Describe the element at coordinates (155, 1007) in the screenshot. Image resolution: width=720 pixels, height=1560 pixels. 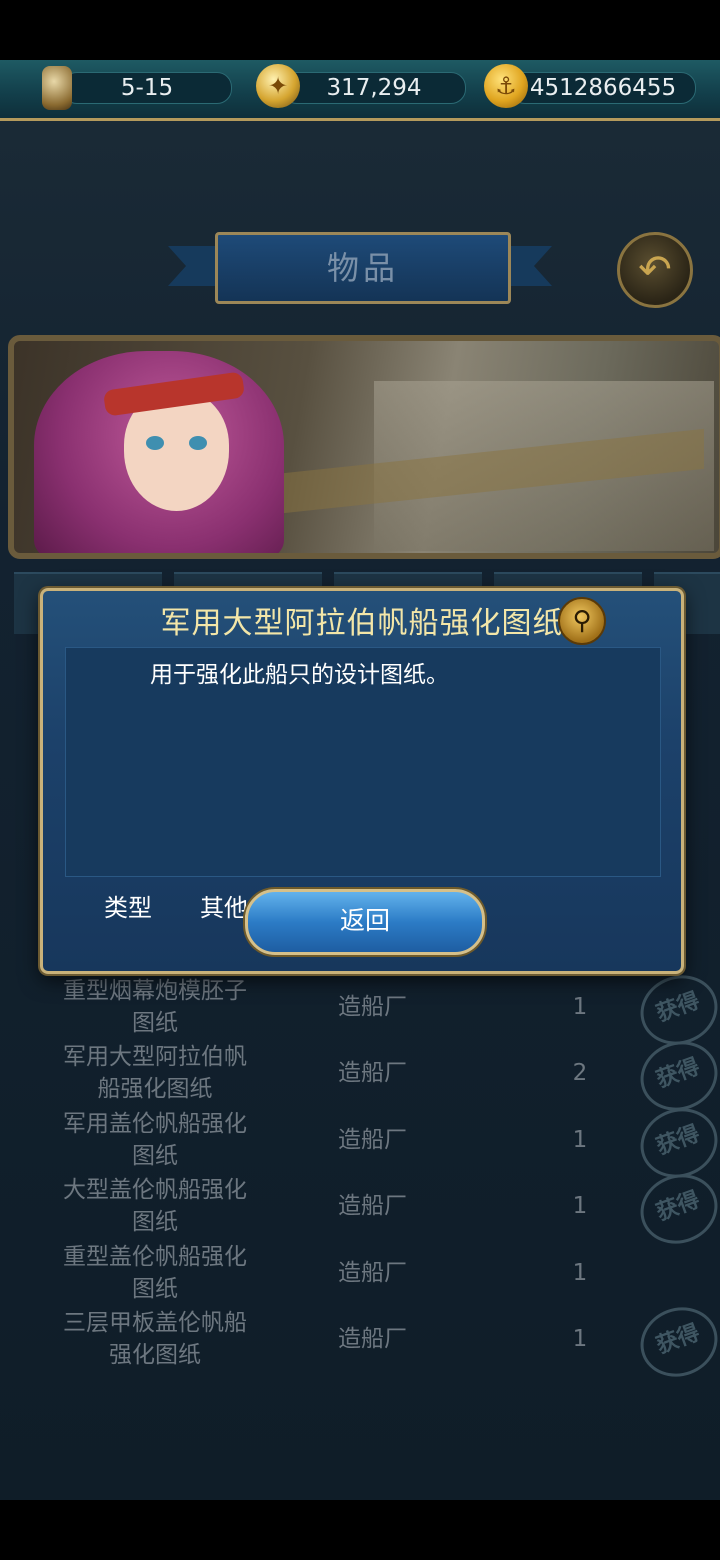
I see `item-name: 重型烟幕炮模胚子图纸` at that location.